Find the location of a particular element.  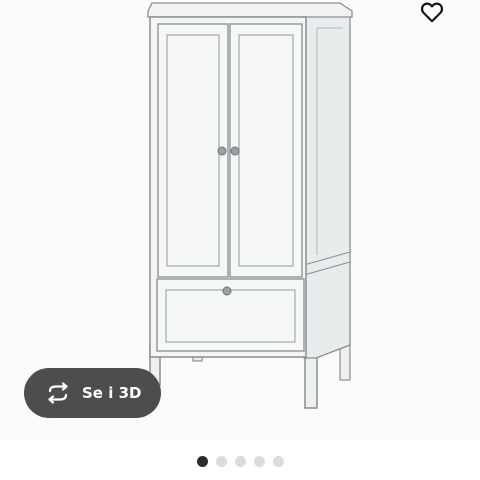

carousel-pagination is located at coordinates (240, 462).